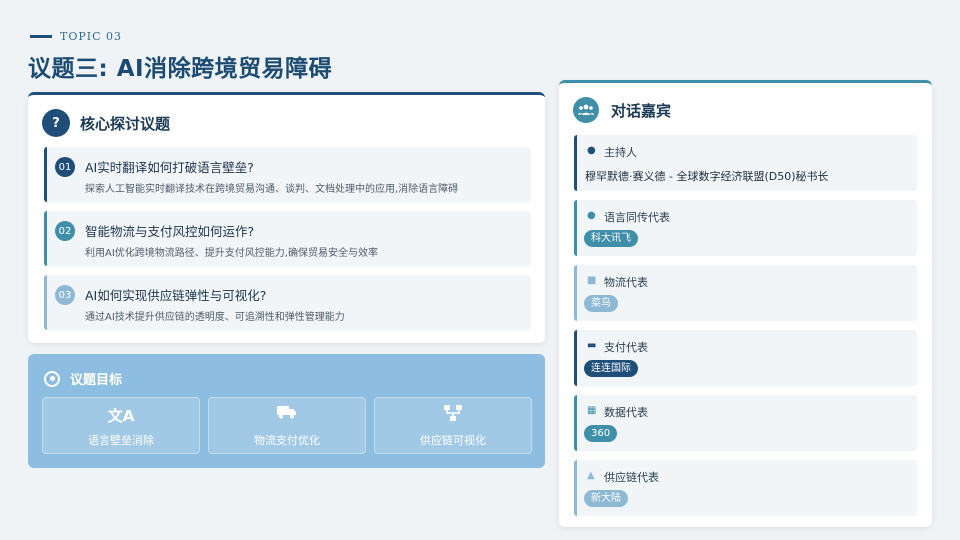 The image size is (960, 540). Describe the element at coordinates (592, 345) in the screenshot. I see `credit-card-icon: ▬` at that location.